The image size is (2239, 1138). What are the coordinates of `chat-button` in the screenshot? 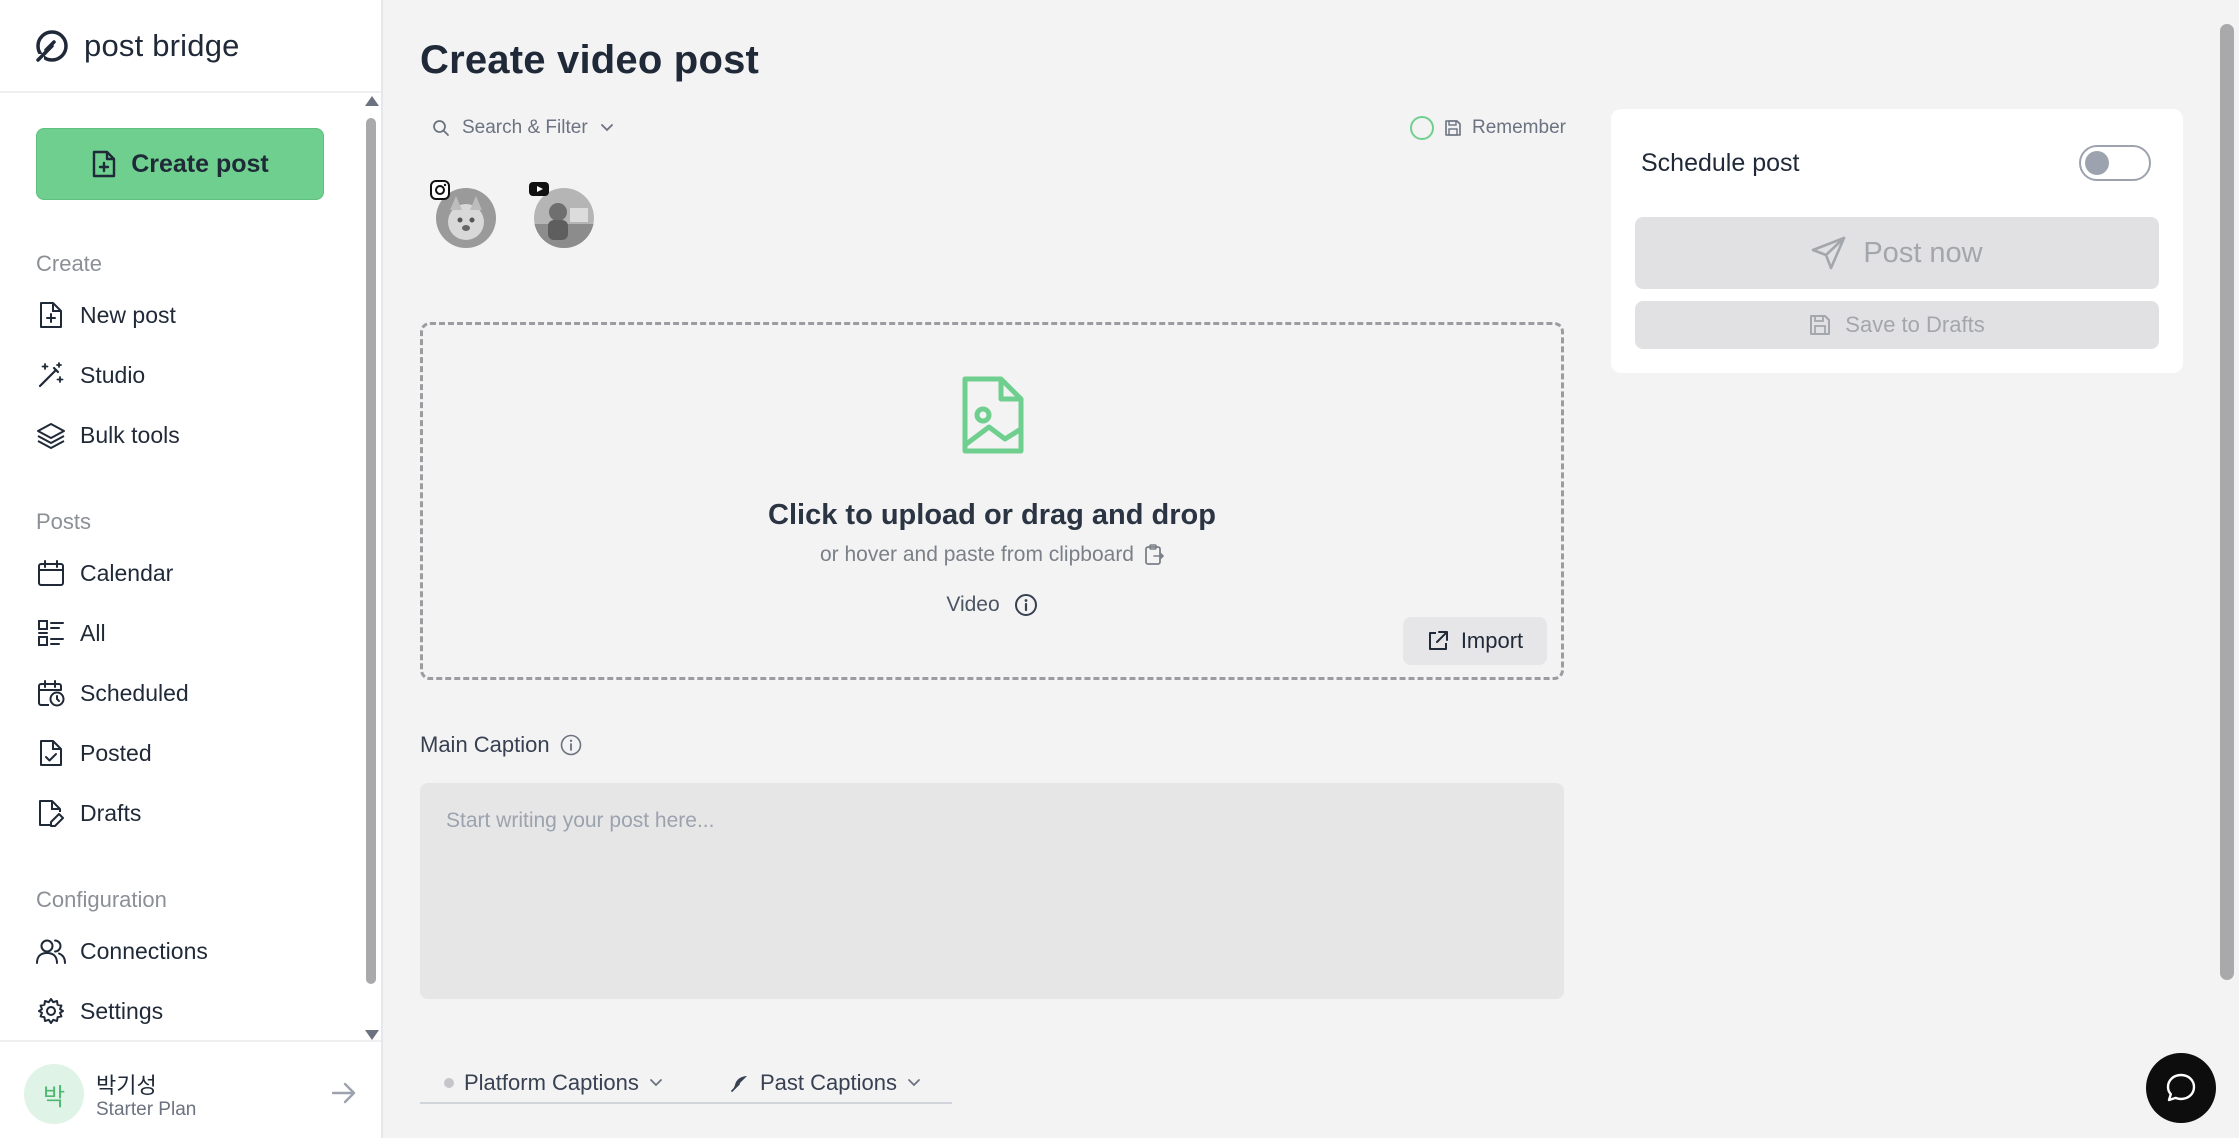 It's located at (2181, 1088).